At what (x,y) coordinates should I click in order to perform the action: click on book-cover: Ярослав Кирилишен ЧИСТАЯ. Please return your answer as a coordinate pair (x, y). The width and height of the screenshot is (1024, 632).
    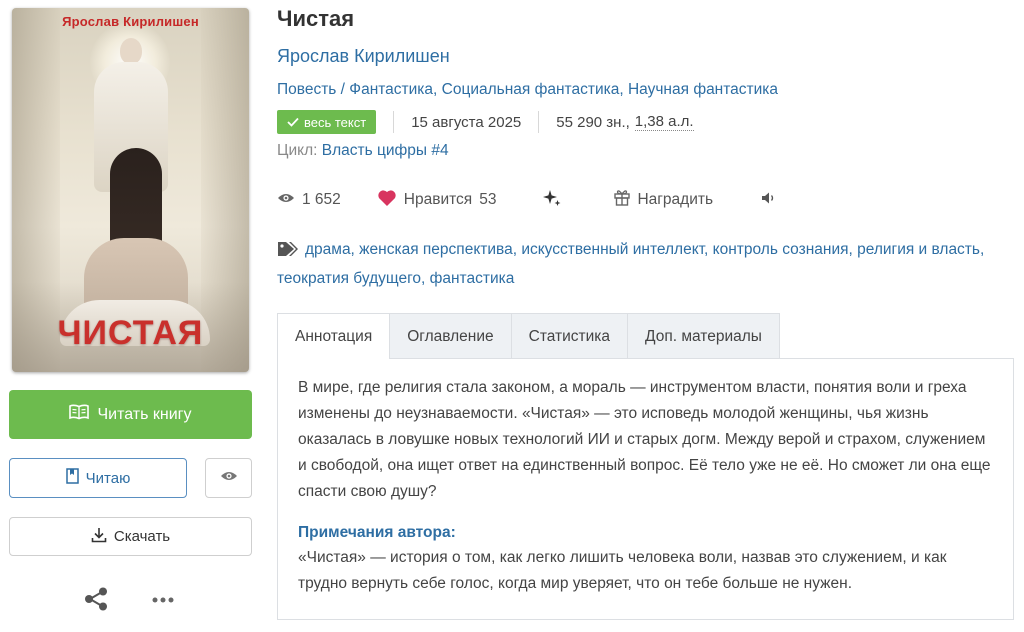
    Looking at the image, I should click on (130, 190).